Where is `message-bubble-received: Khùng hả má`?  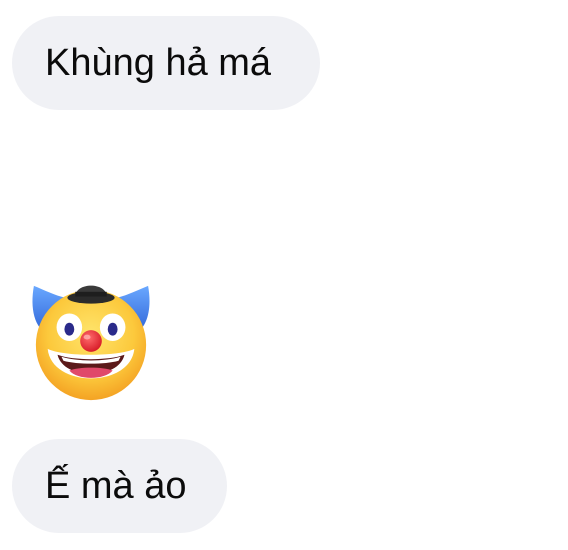 message-bubble-received: Khùng hả má is located at coordinates (166, 63).